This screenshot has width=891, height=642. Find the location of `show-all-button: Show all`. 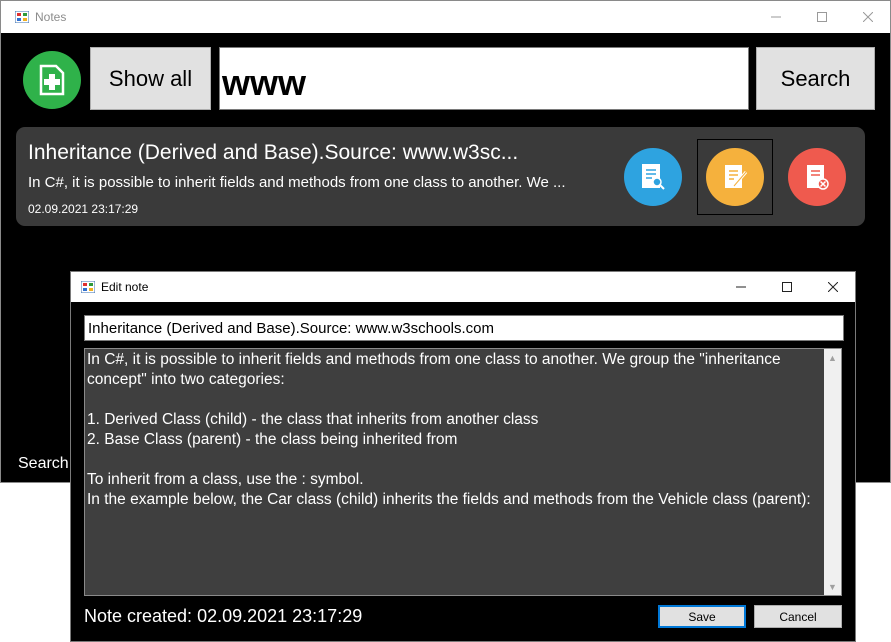

show-all-button: Show all is located at coordinates (150, 78).